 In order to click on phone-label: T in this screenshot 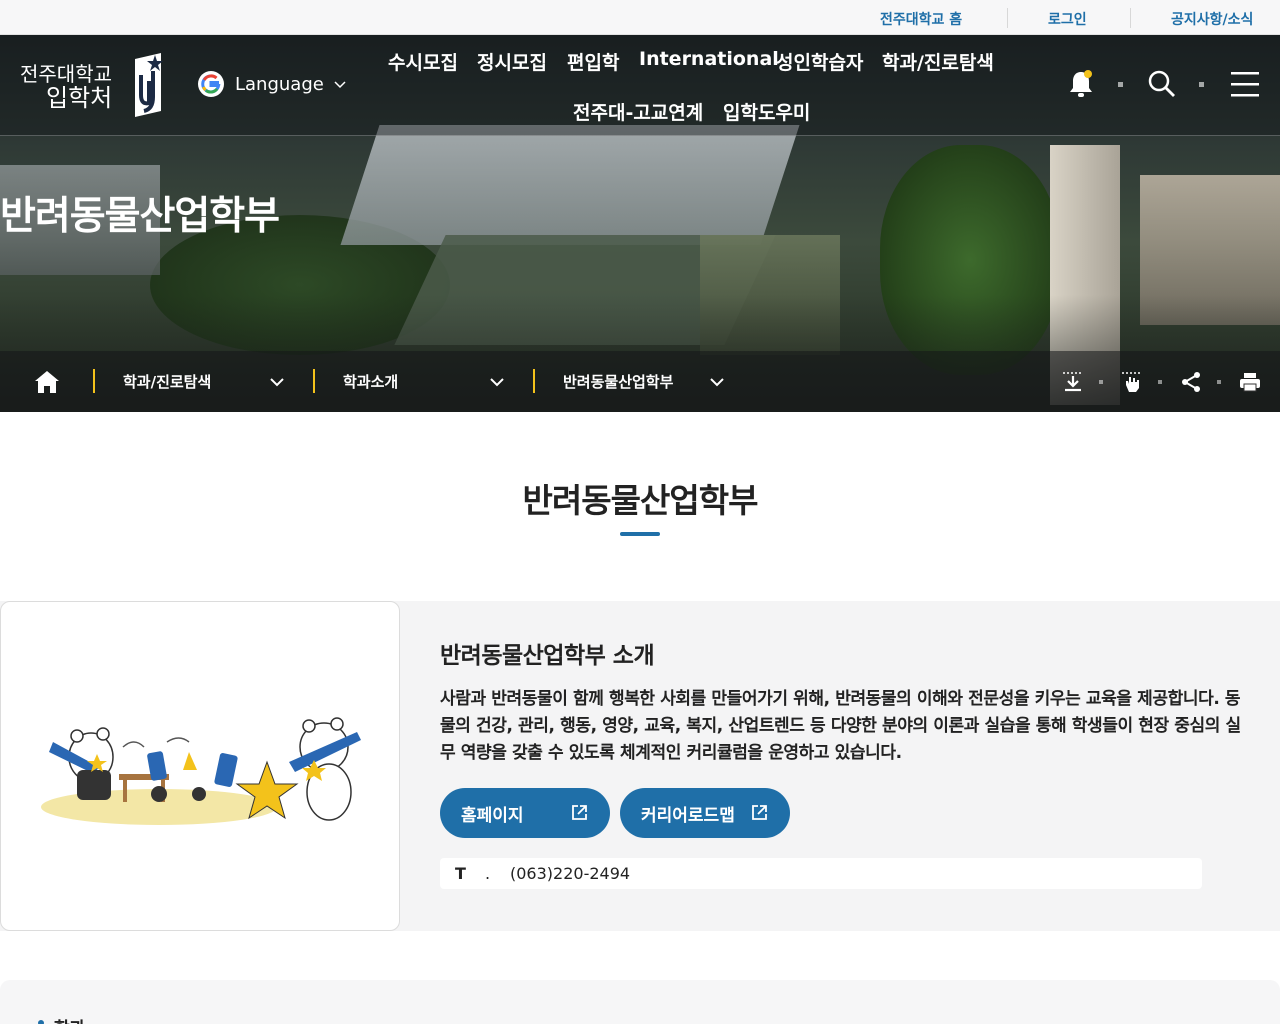, I will do `click(460, 873)`.